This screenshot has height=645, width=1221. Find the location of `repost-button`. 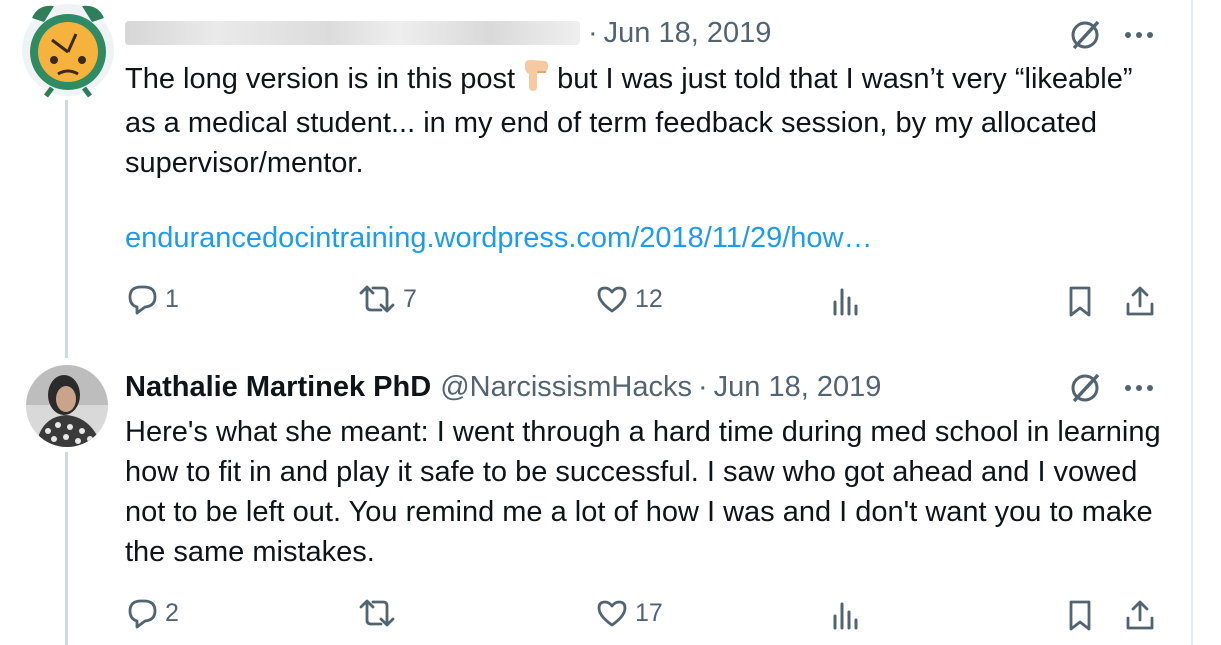

repost-button is located at coordinates (380, 613).